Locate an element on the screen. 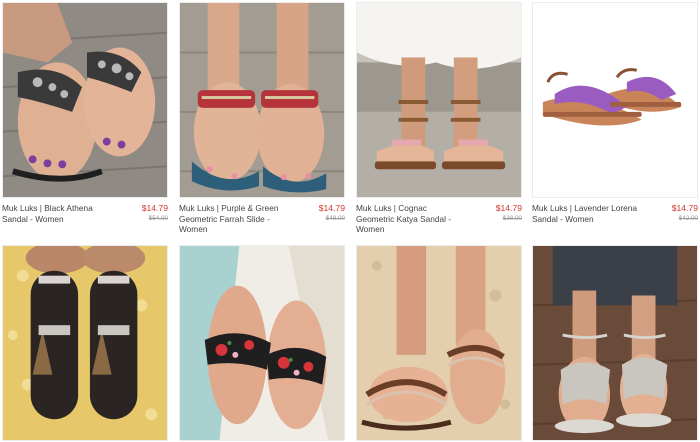  sandal-photo-katya is located at coordinates (439, 100).